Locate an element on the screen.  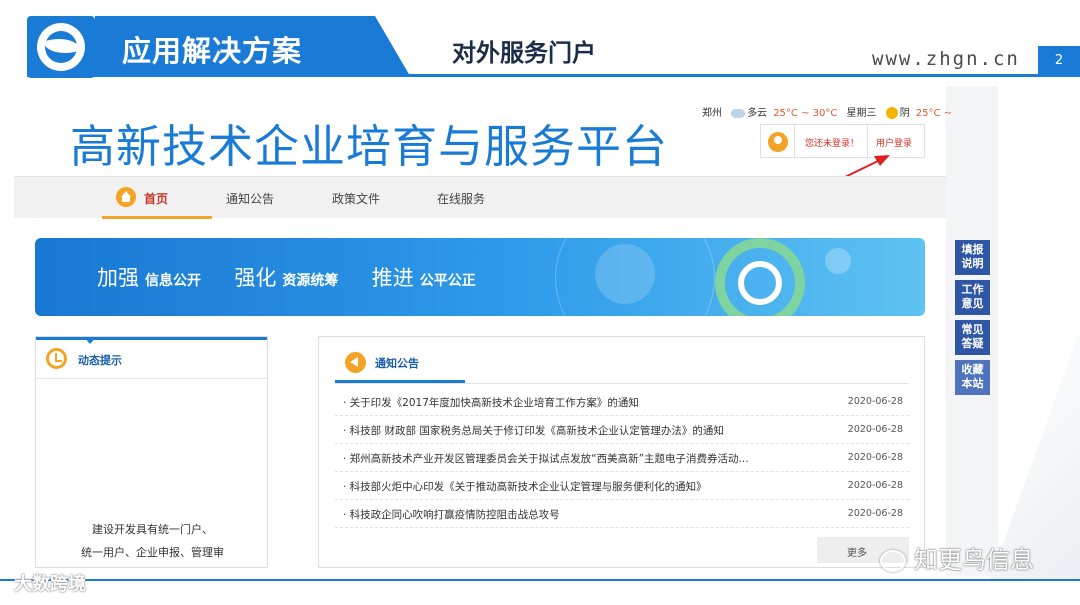
dynamic-panel: 动态提示 建设开发具有统一门户、 统一用户、企业申报、管理审 is located at coordinates (151, 452).